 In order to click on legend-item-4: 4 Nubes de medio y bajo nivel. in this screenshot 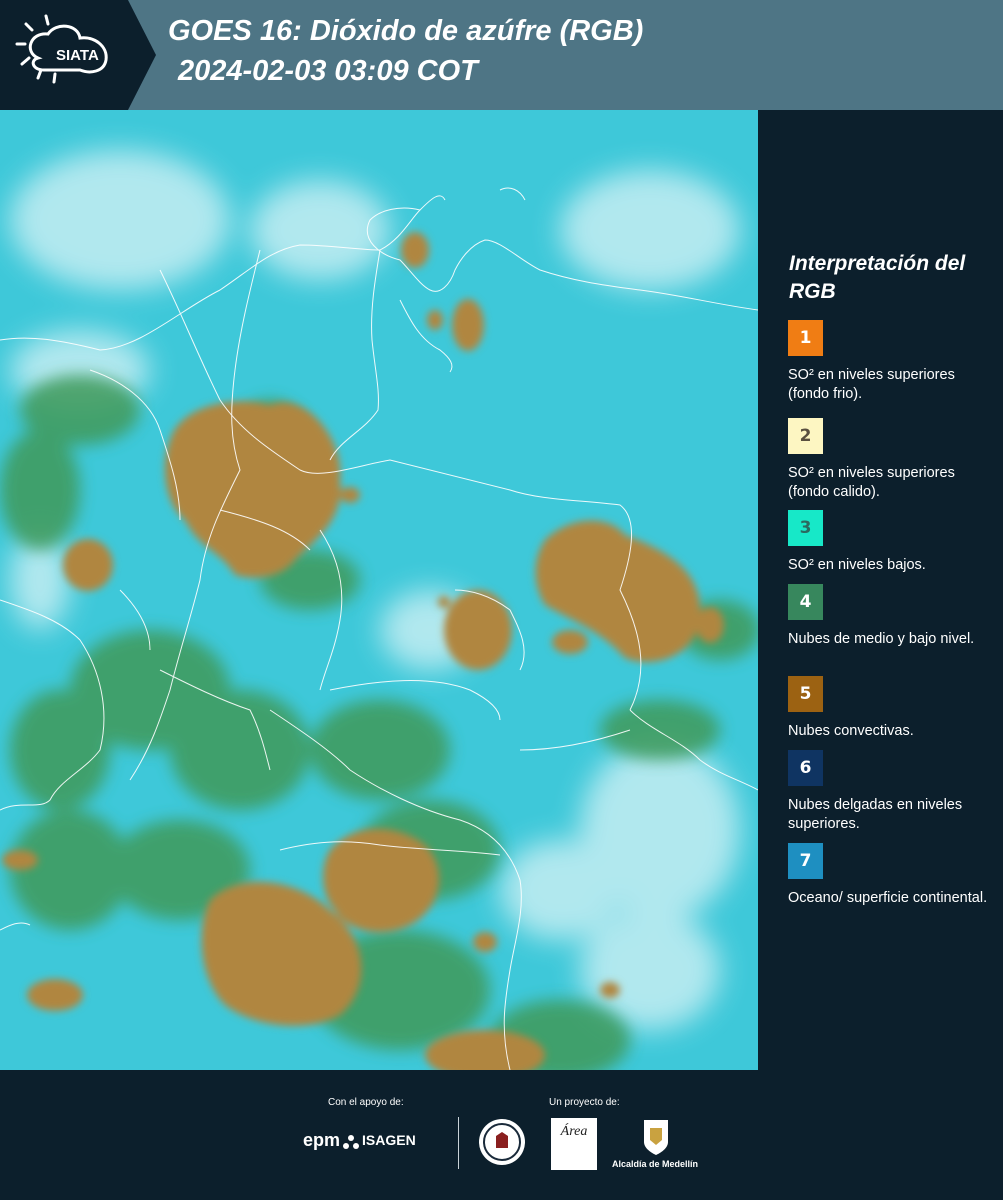, I will do `click(893, 616)`.